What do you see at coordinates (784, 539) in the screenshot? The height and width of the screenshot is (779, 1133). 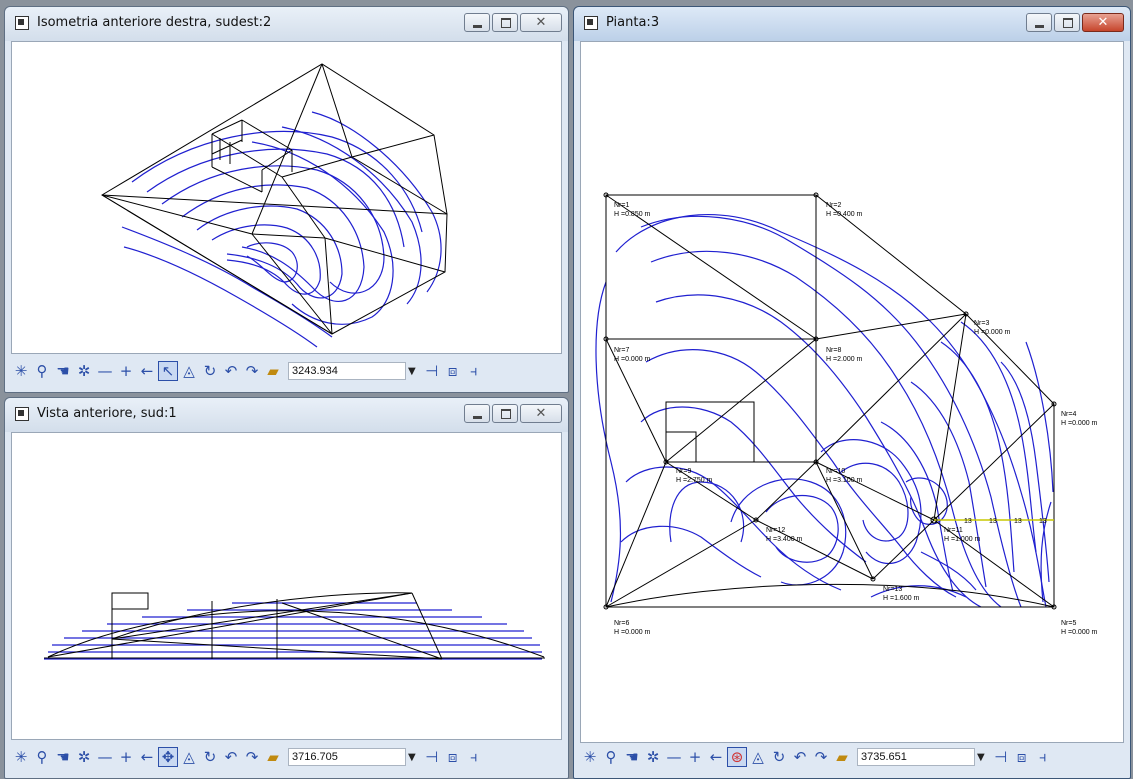 I see `label-height-12: H =3.400 m` at bounding box center [784, 539].